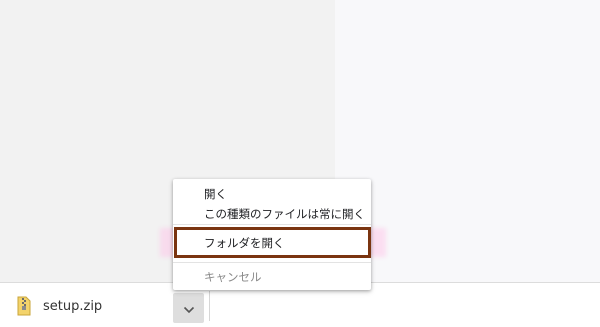 The image size is (600, 327). I want to click on menu-item-always-open: この種類のファイルは常に開く, so click(272, 214).